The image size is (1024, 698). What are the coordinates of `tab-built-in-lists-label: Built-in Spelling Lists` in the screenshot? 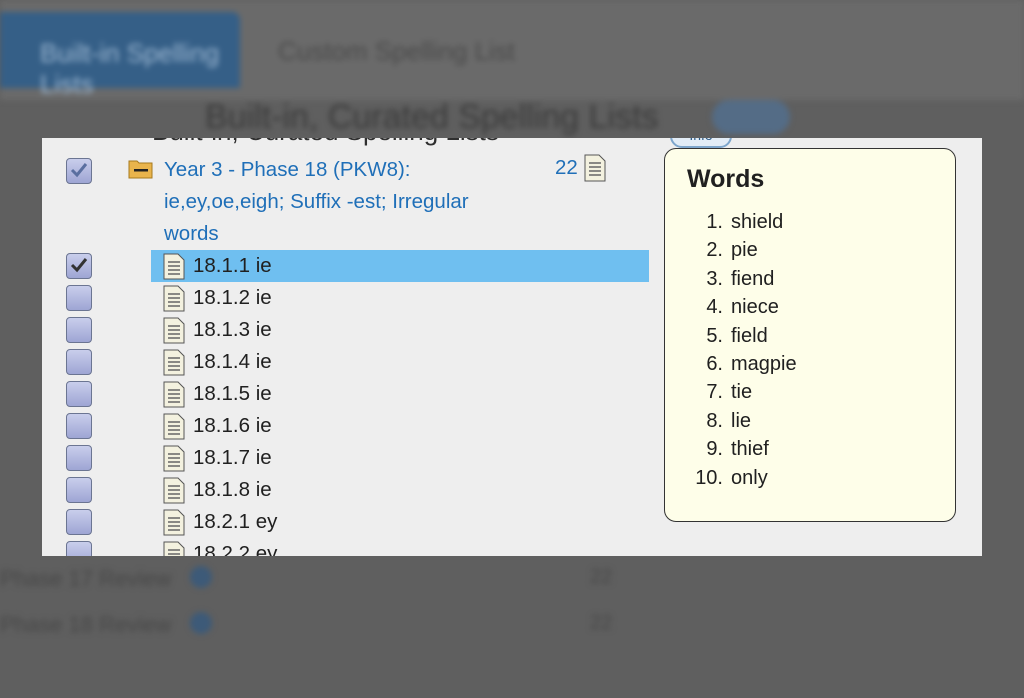 It's located at (130, 68).